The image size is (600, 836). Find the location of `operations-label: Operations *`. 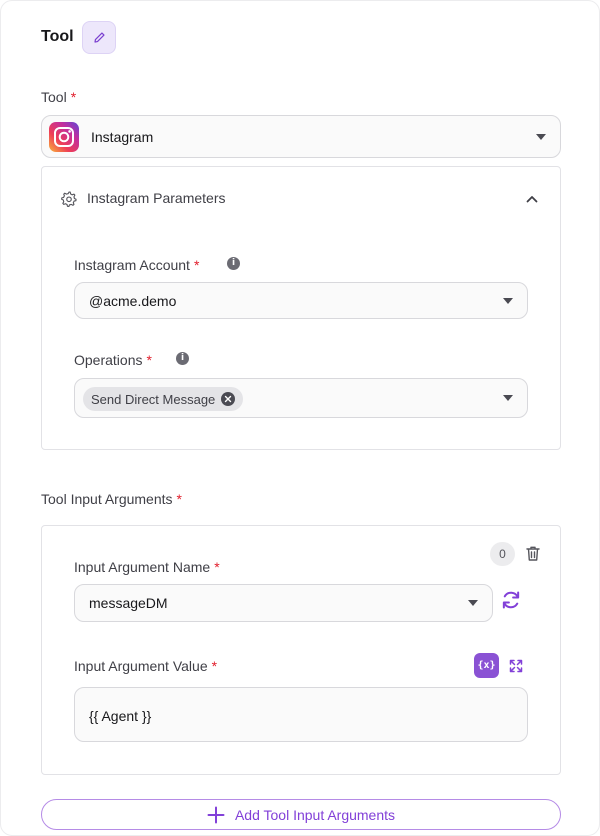

operations-label: Operations * is located at coordinates (113, 360).